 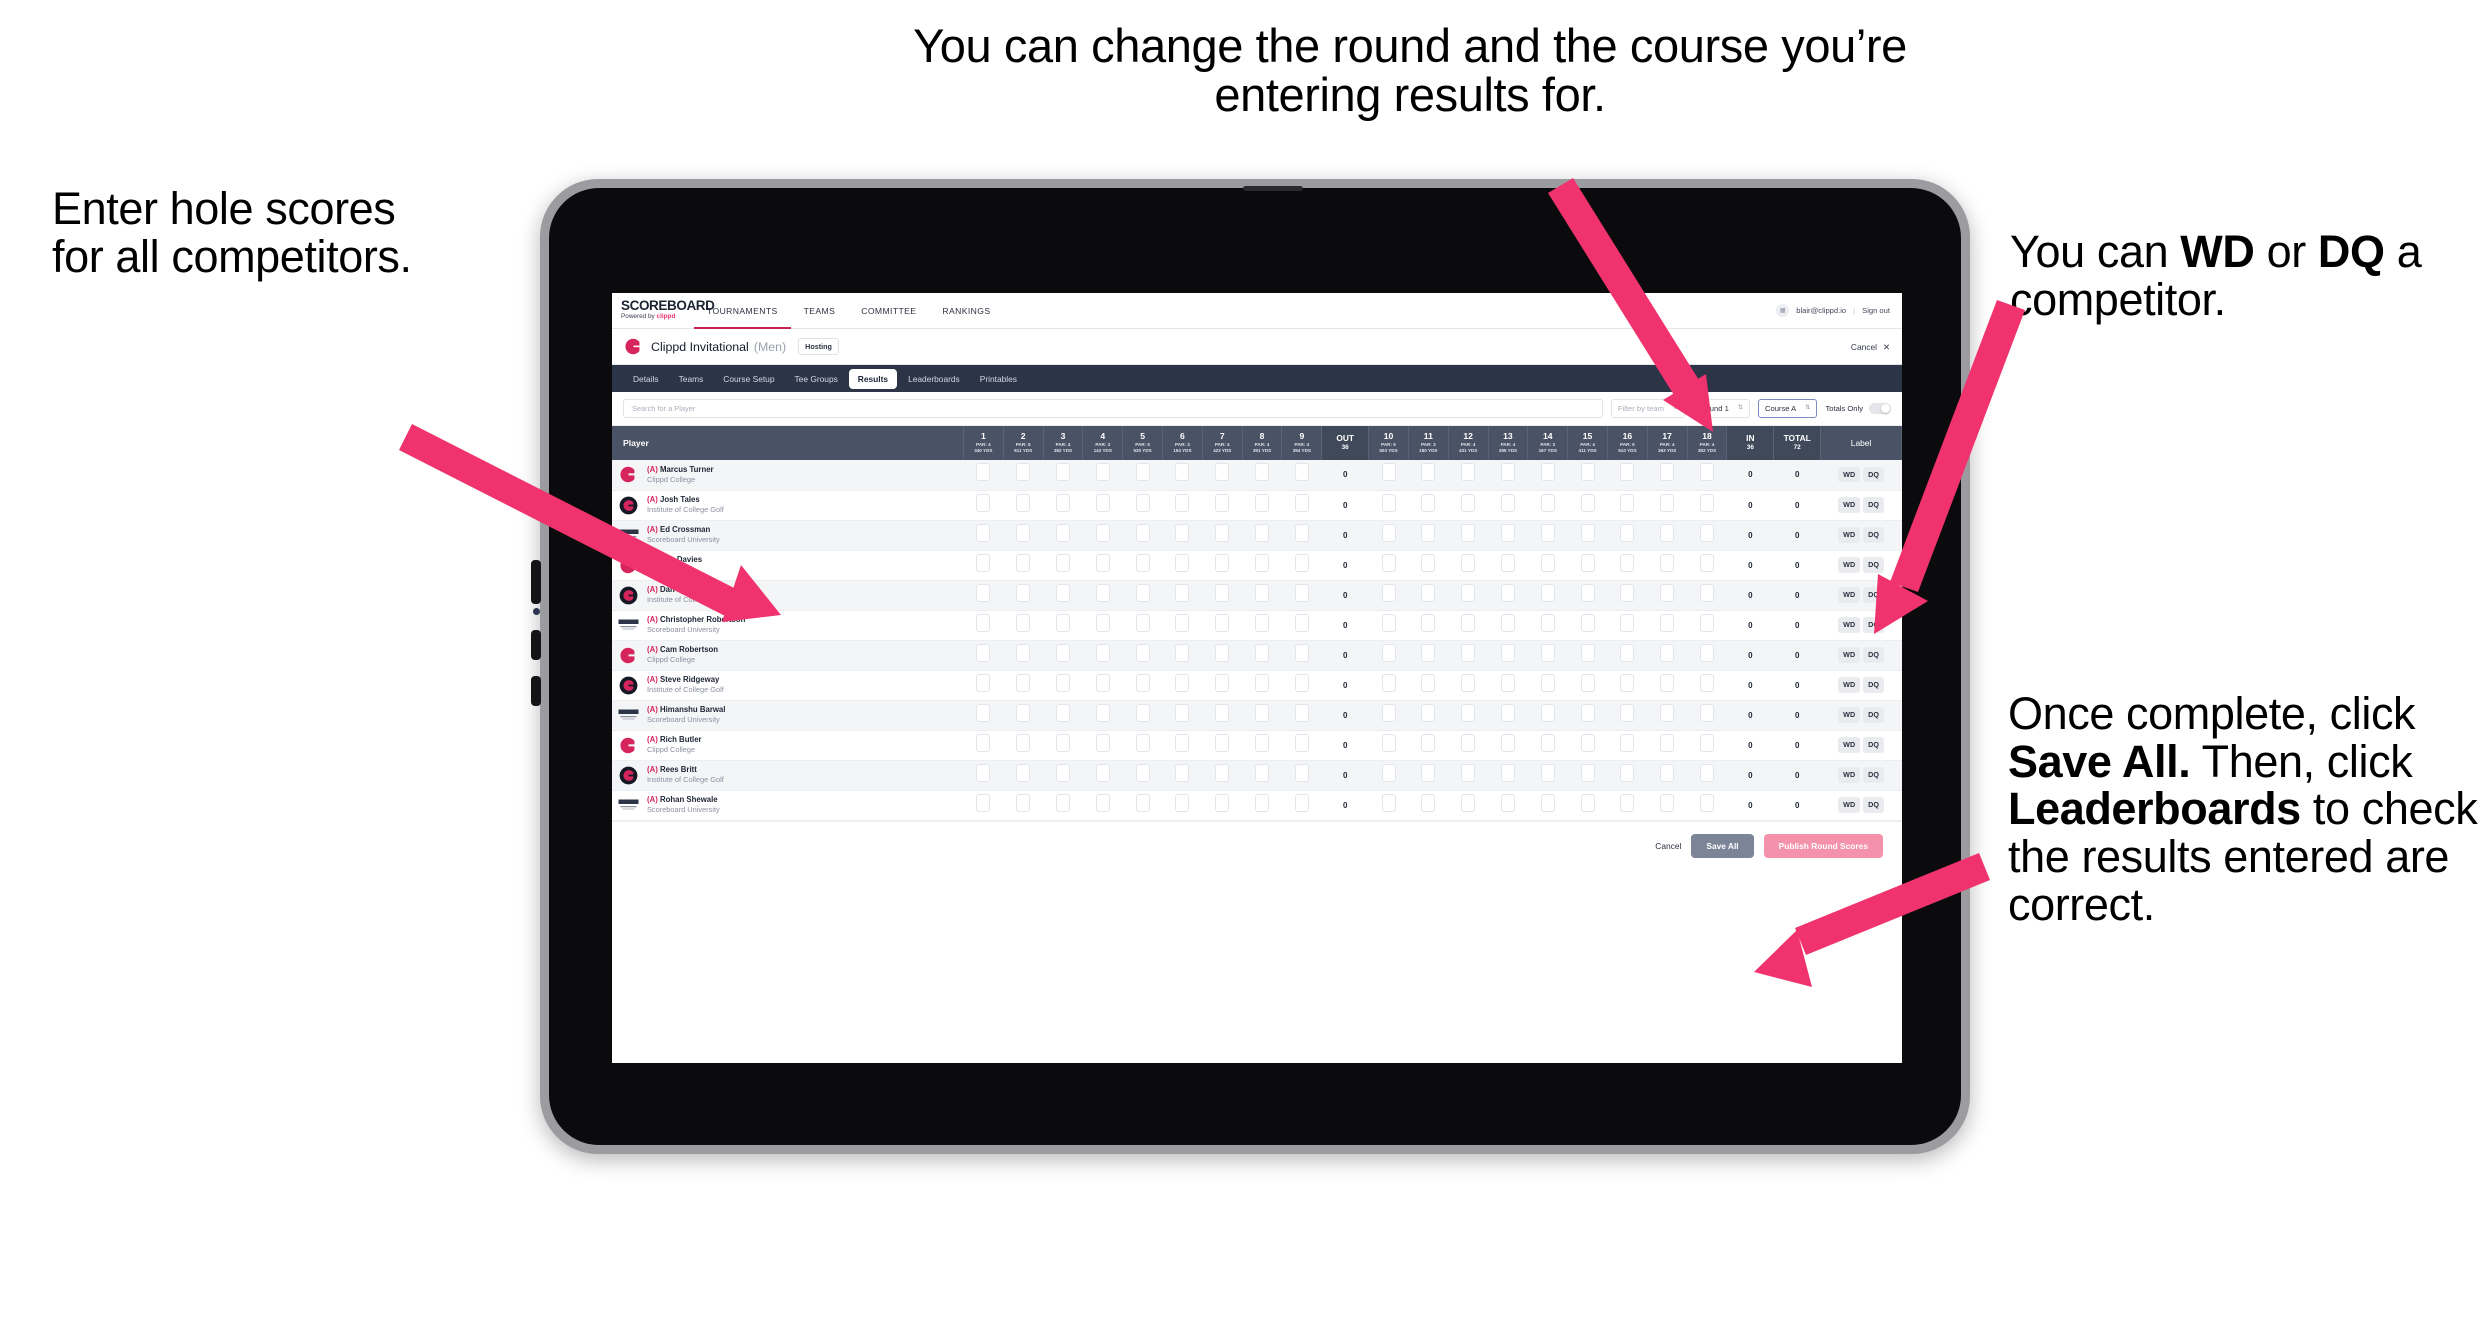 What do you see at coordinates (1873, 745) in the screenshot?
I see `dq-button: DQ` at bounding box center [1873, 745].